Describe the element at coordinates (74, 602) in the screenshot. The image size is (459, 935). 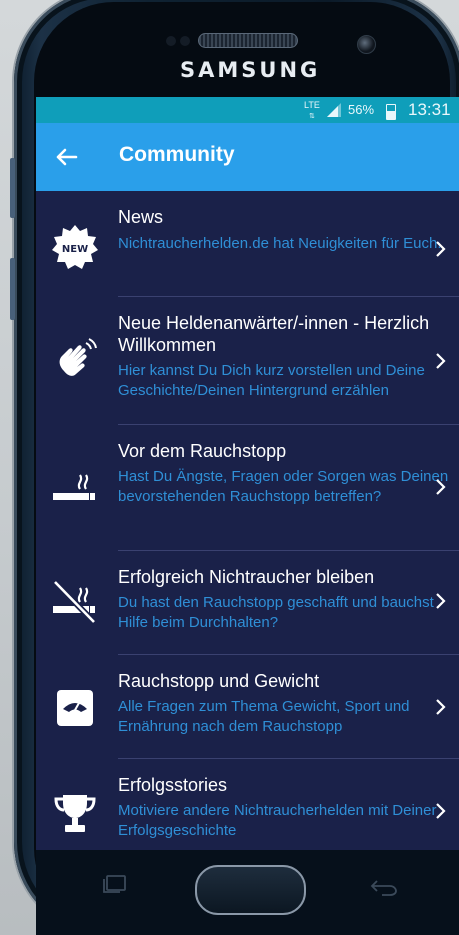
I see `no-smoking-icon` at that location.